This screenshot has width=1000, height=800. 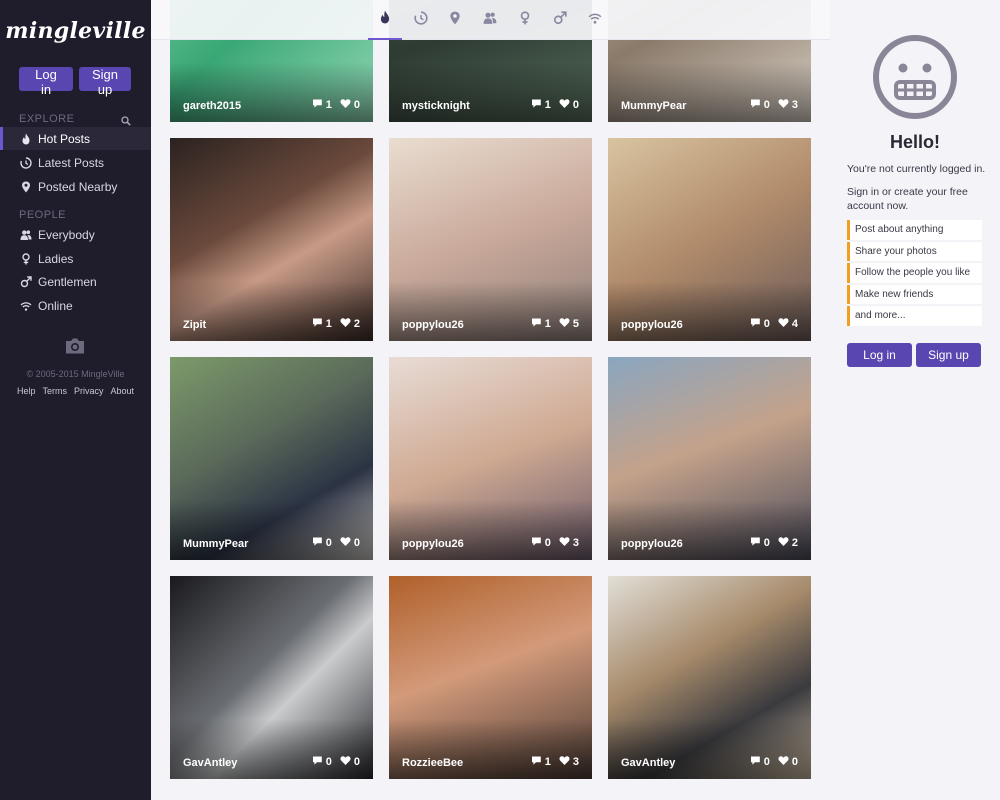 What do you see at coordinates (123, 391) in the screenshot?
I see `about-link: About` at bounding box center [123, 391].